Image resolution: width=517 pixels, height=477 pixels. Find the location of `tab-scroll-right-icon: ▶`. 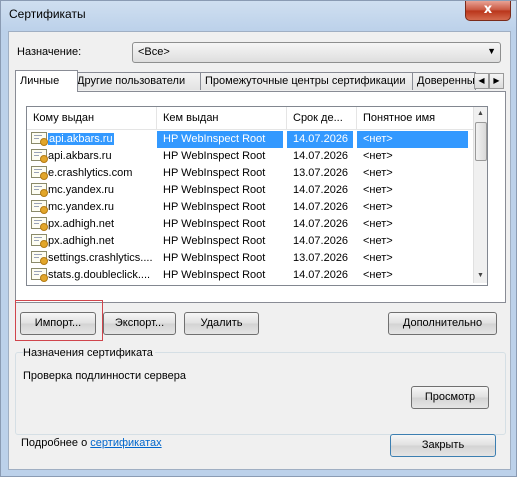

tab-scroll-right-icon: ▶ is located at coordinates (496, 81).